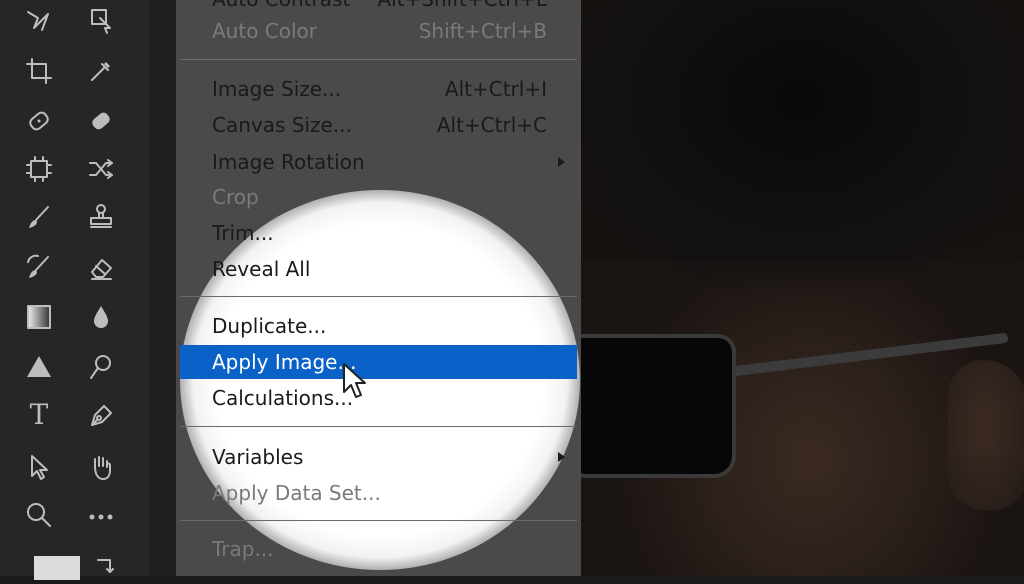 The image size is (1024, 584). What do you see at coordinates (378, 31) in the screenshot?
I see `menu-item-auto-color: Auto Color Shift+Ctrl+B` at bounding box center [378, 31].